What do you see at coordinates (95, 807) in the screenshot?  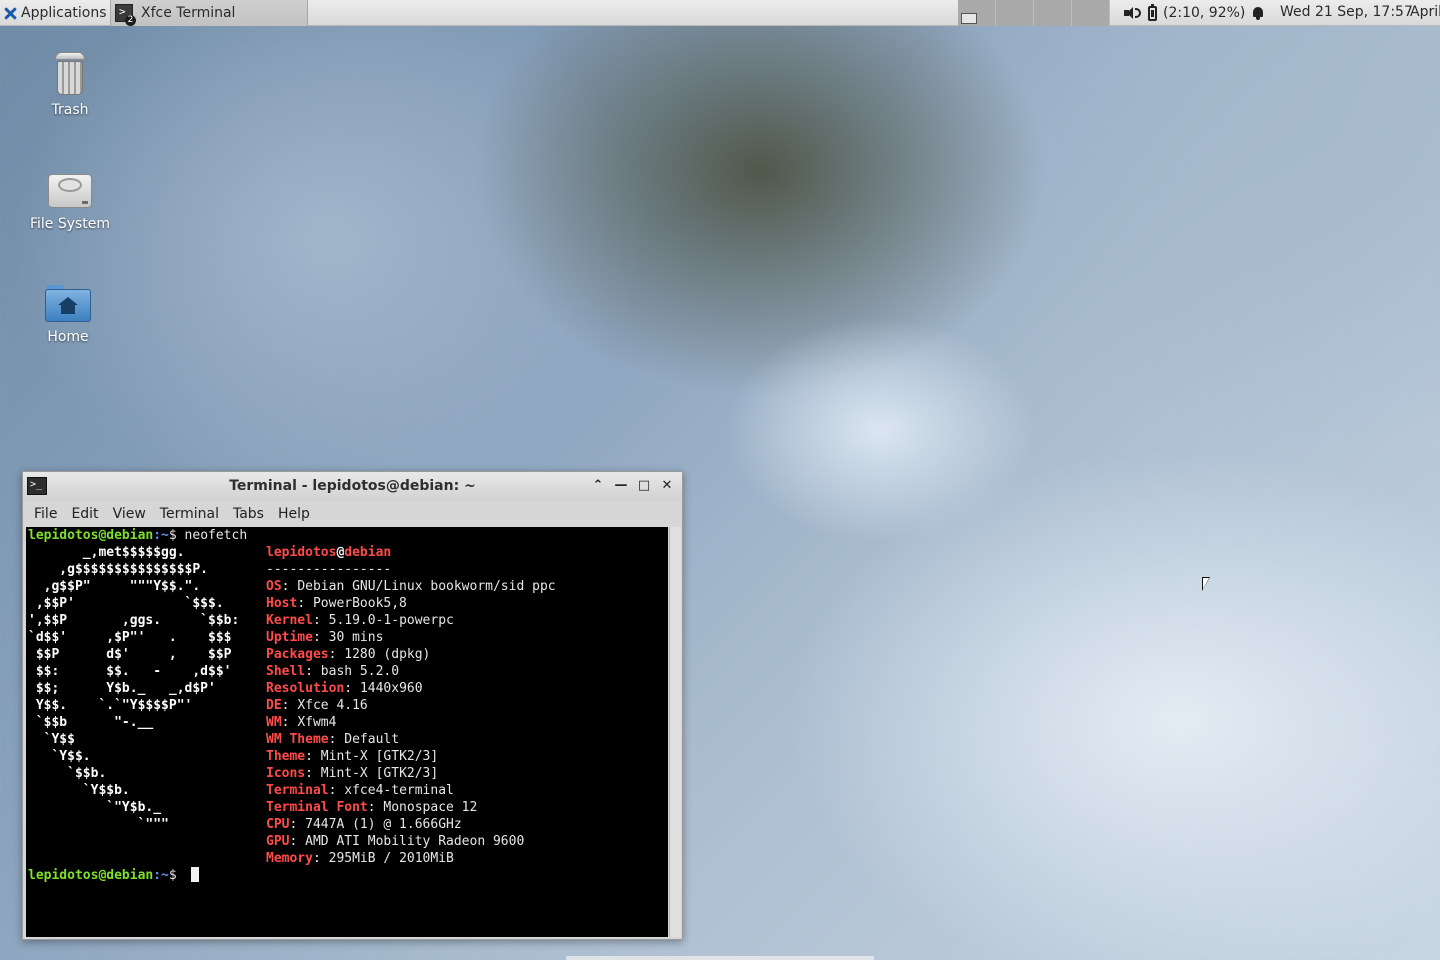 I see `logo-line: `"Y$b._` at bounding box center [95, 807].